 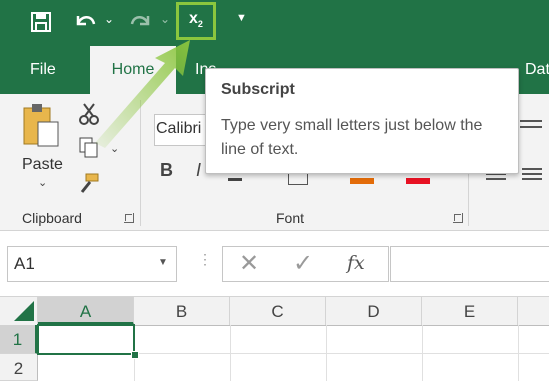 What do you see at coordinates (278, 311) in the screenshot?
I see `column-header-c: C` at bounding box center [278, 311].